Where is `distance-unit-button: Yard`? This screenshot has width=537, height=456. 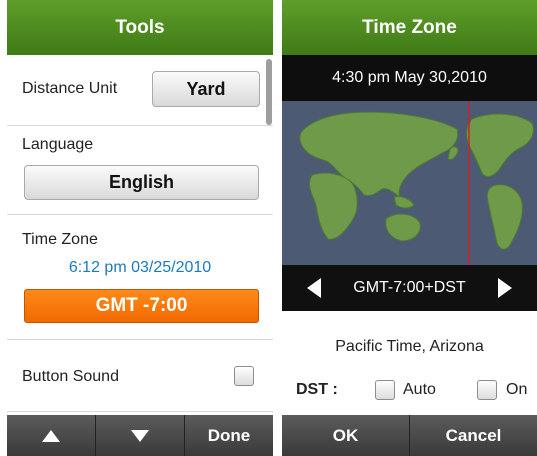
distance-unit-button: Yard is located at coordinates (206, 89).